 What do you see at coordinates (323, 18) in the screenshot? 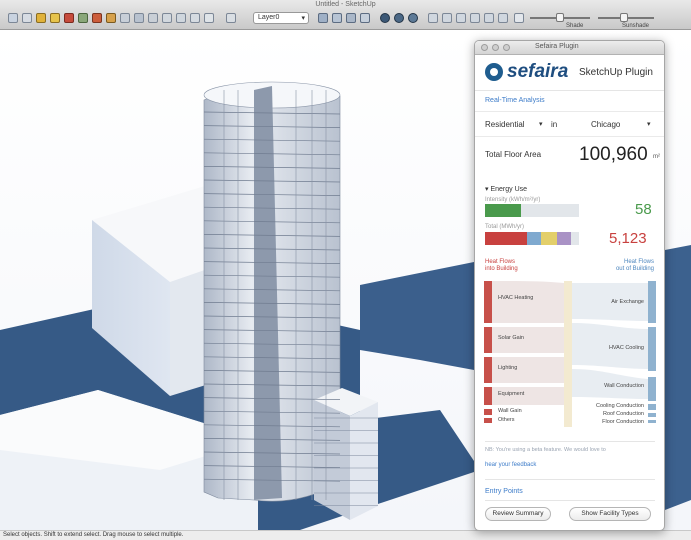
I see `style-icon` at bounding box center [323, 18].